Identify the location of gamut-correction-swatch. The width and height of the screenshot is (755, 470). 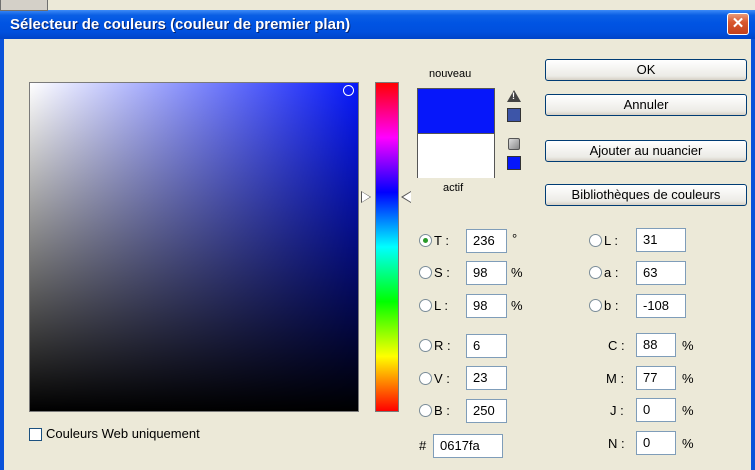
(514, 115).